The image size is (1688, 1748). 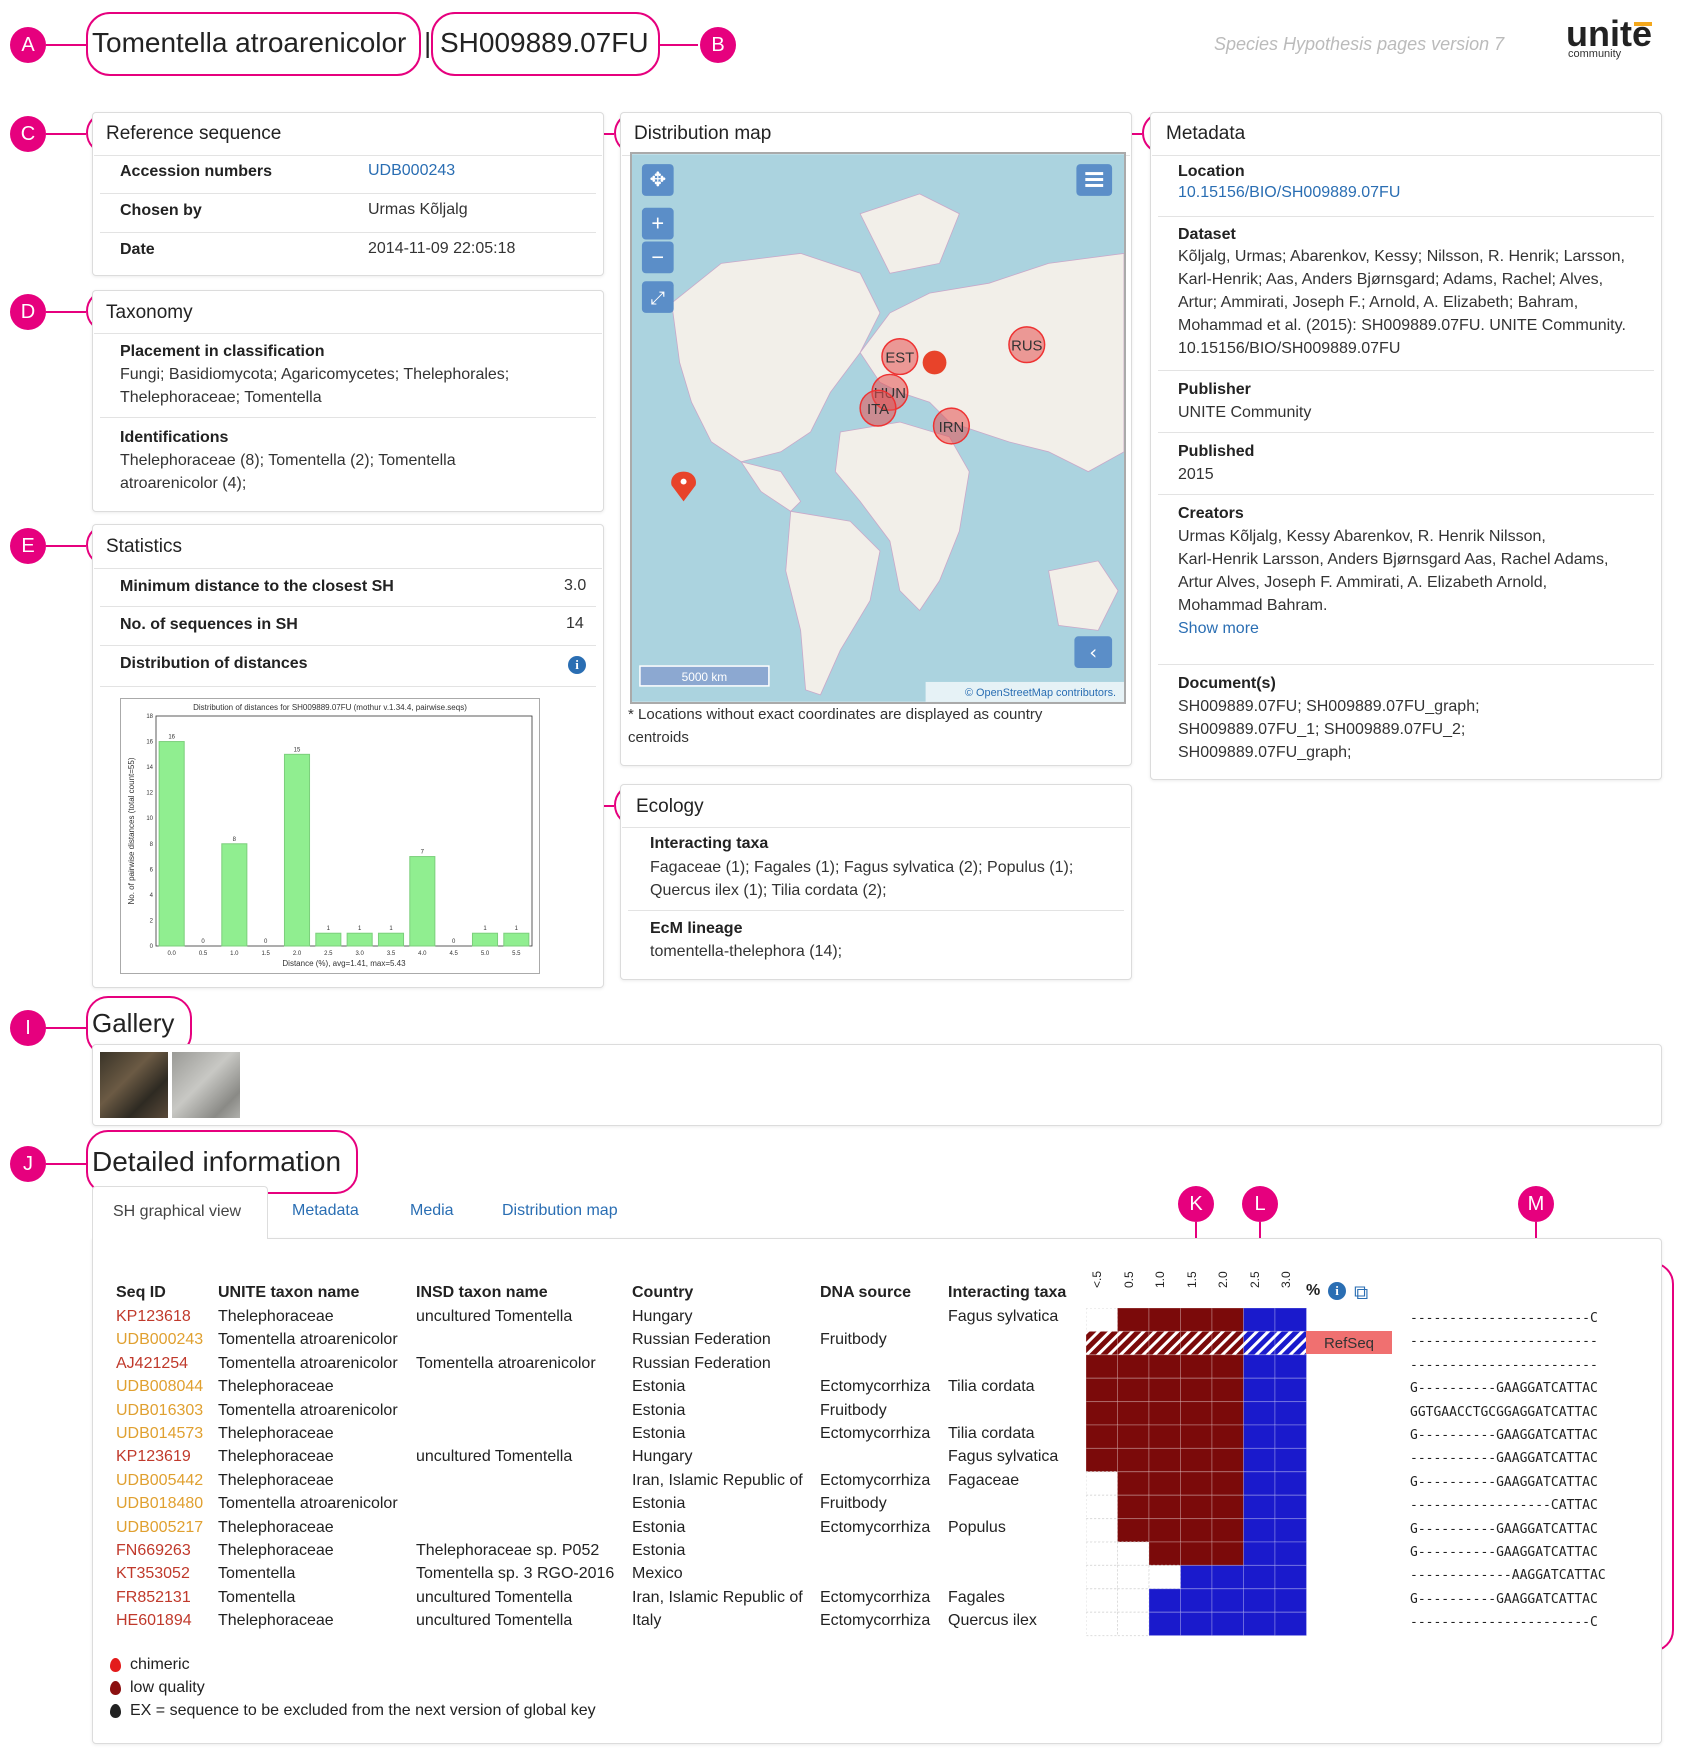 What do you see at coordinates (899, 359) in the screenshot?
I see `map-label-est: EST` at bounding box center [899, 359].